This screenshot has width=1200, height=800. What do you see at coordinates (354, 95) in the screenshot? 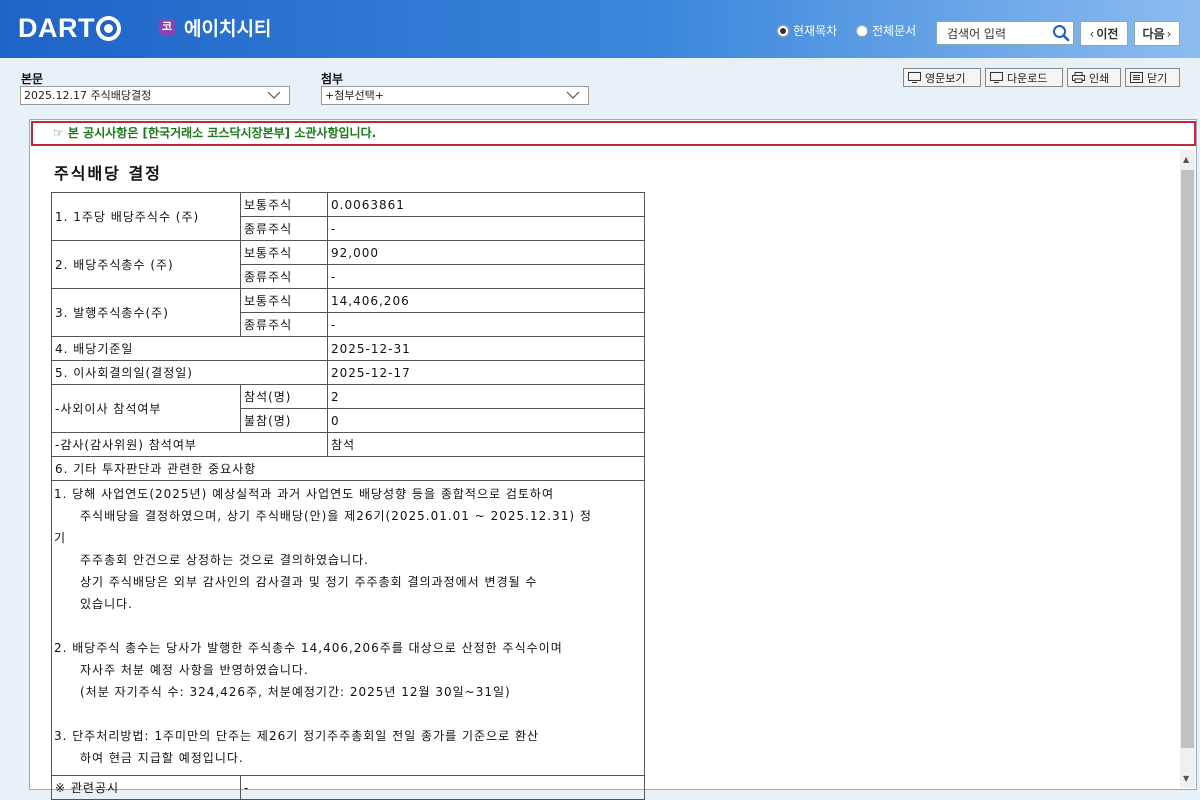
I see `attach-select-value: +첨부선택+` at bounding box center [354, 95].